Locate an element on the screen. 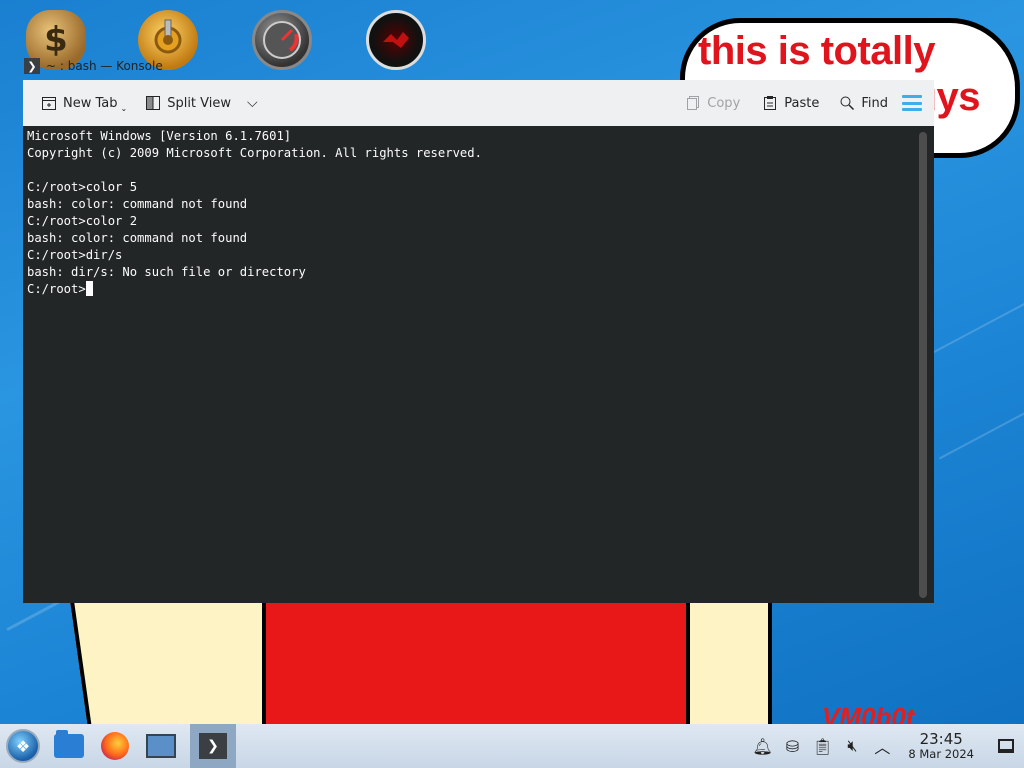 Image resolution: width=1024 pixels, height=768 pixels. terminal-line: bash: dir/s: No such file or directory is located at coordinates (166, 272).